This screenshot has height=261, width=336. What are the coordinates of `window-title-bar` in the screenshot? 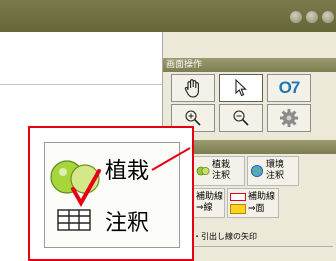 It's located at (168, 16).